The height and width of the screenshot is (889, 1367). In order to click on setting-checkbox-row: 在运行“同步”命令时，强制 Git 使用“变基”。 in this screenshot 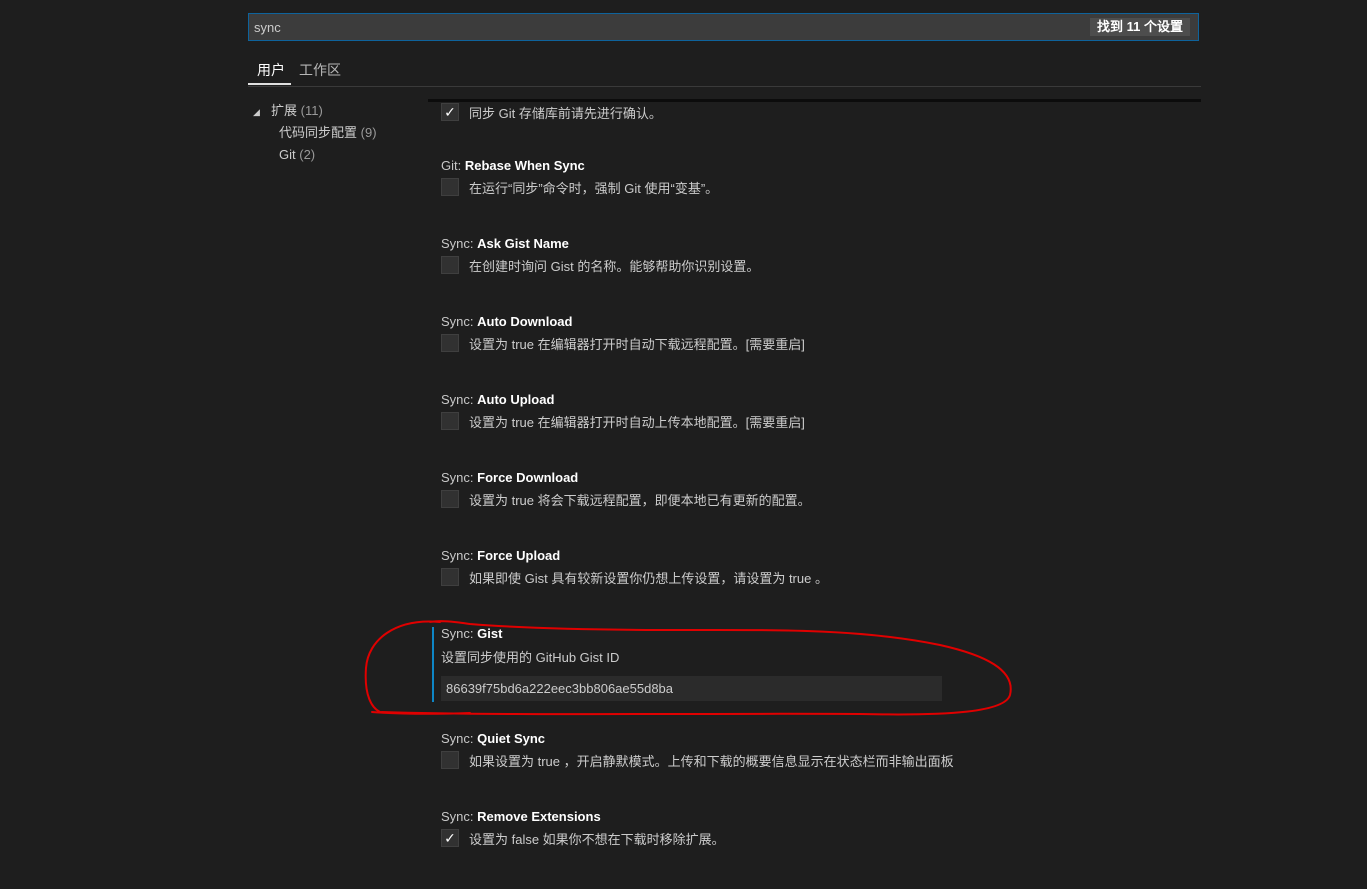, I will do `click(579, 187)`.